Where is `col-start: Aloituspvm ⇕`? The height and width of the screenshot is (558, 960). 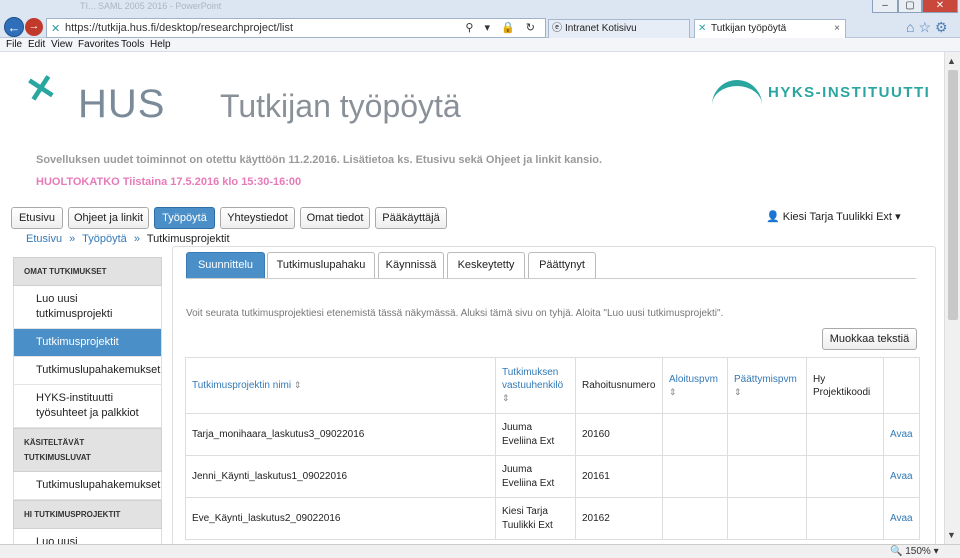
col-start: Aloituspvm ⇕ is located at coordinates (695, 385).